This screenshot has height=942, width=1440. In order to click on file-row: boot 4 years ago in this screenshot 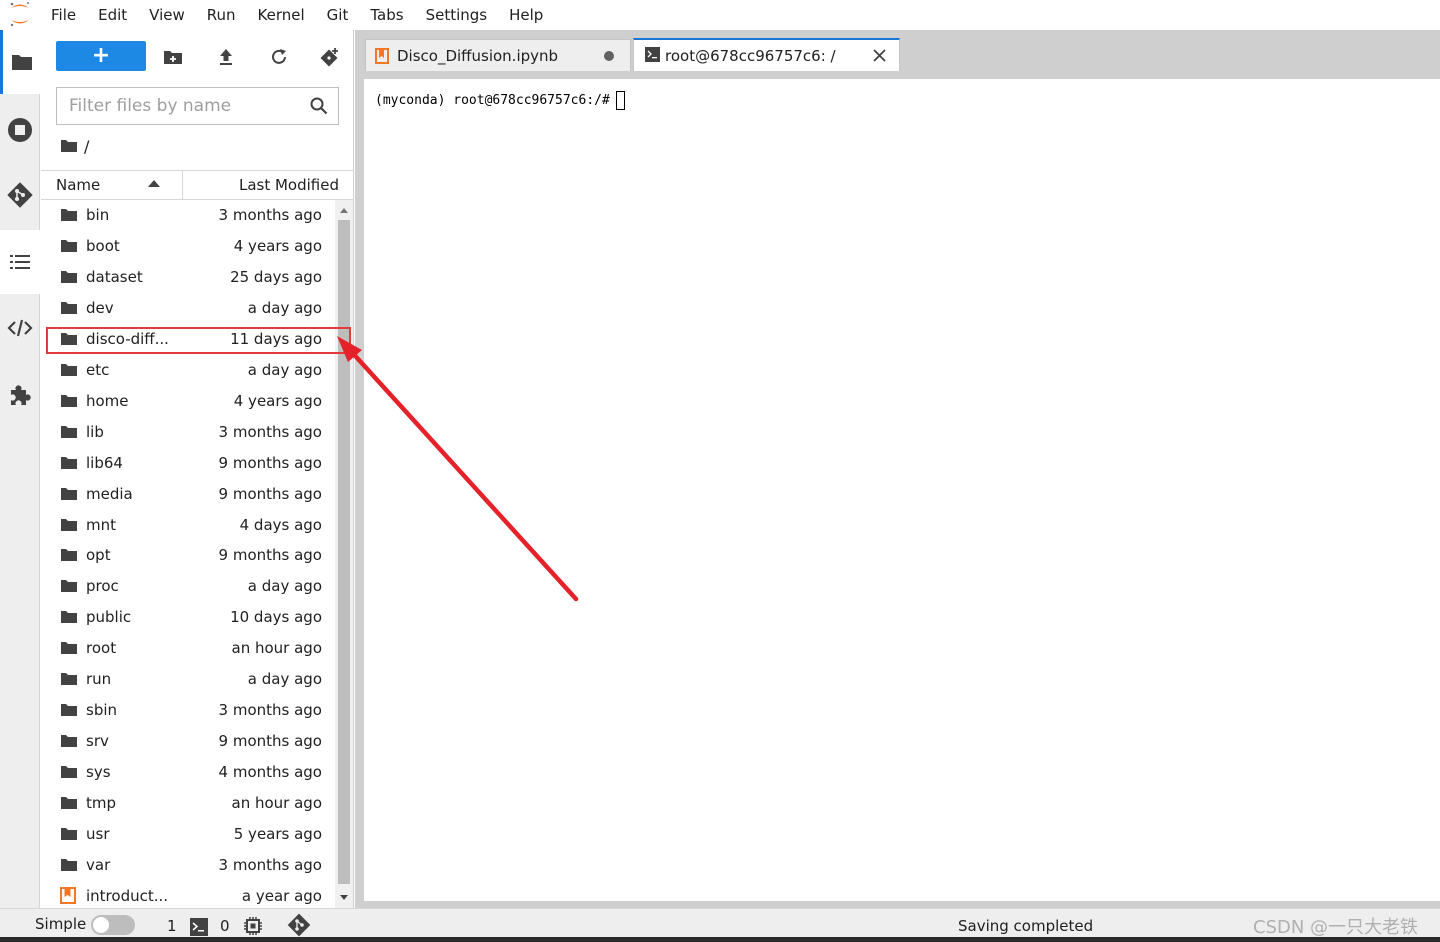, I will do `click(188, 246)`.